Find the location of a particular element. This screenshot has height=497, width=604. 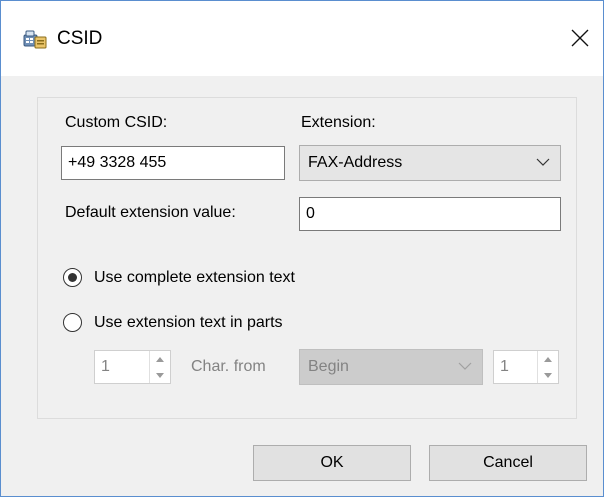

default-extension-label: Default extension value: is located at coordinates (150, 212).